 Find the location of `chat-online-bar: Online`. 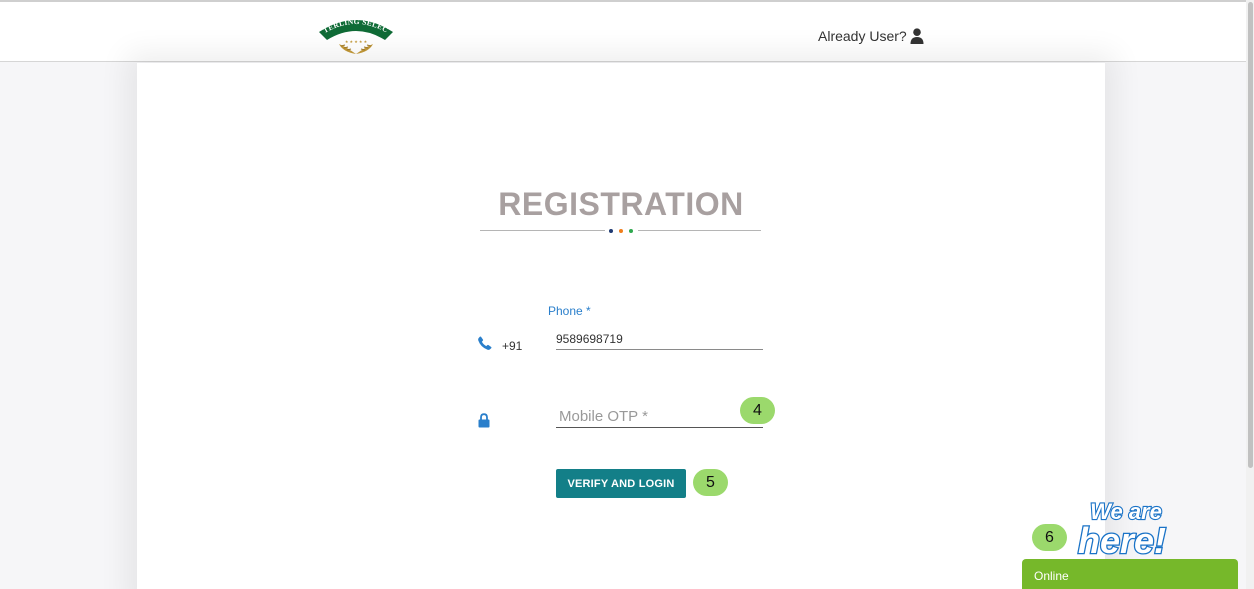

chat-online-bar: Online is located at coordinates (1130, 574).